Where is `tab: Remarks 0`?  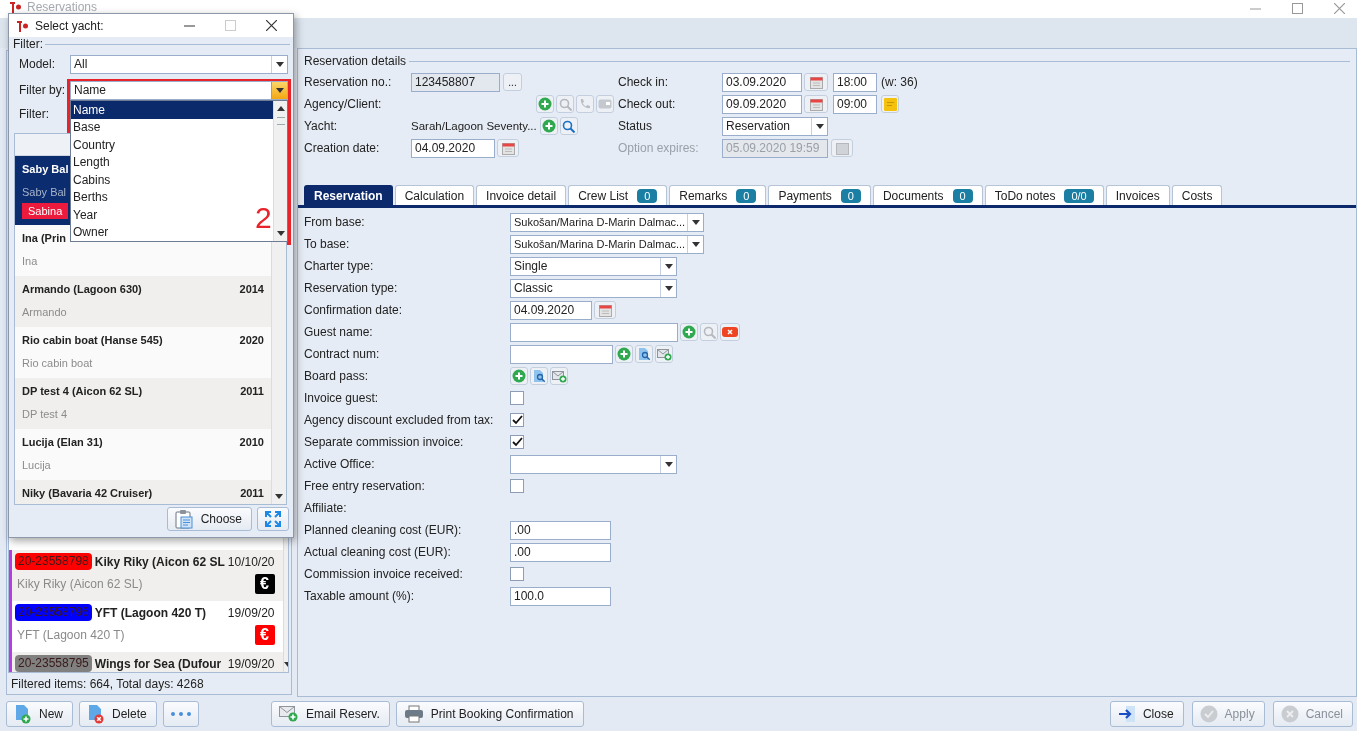 tab: Remarks 0 is located at coordinates (718, 195).